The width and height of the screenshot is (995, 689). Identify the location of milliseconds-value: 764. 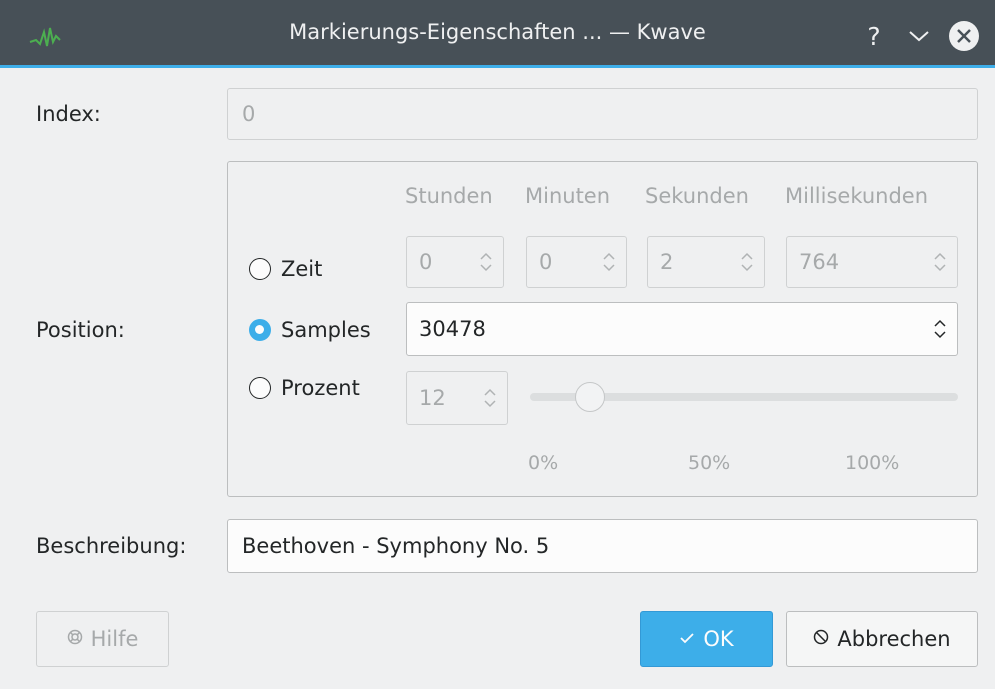
(819, 262).